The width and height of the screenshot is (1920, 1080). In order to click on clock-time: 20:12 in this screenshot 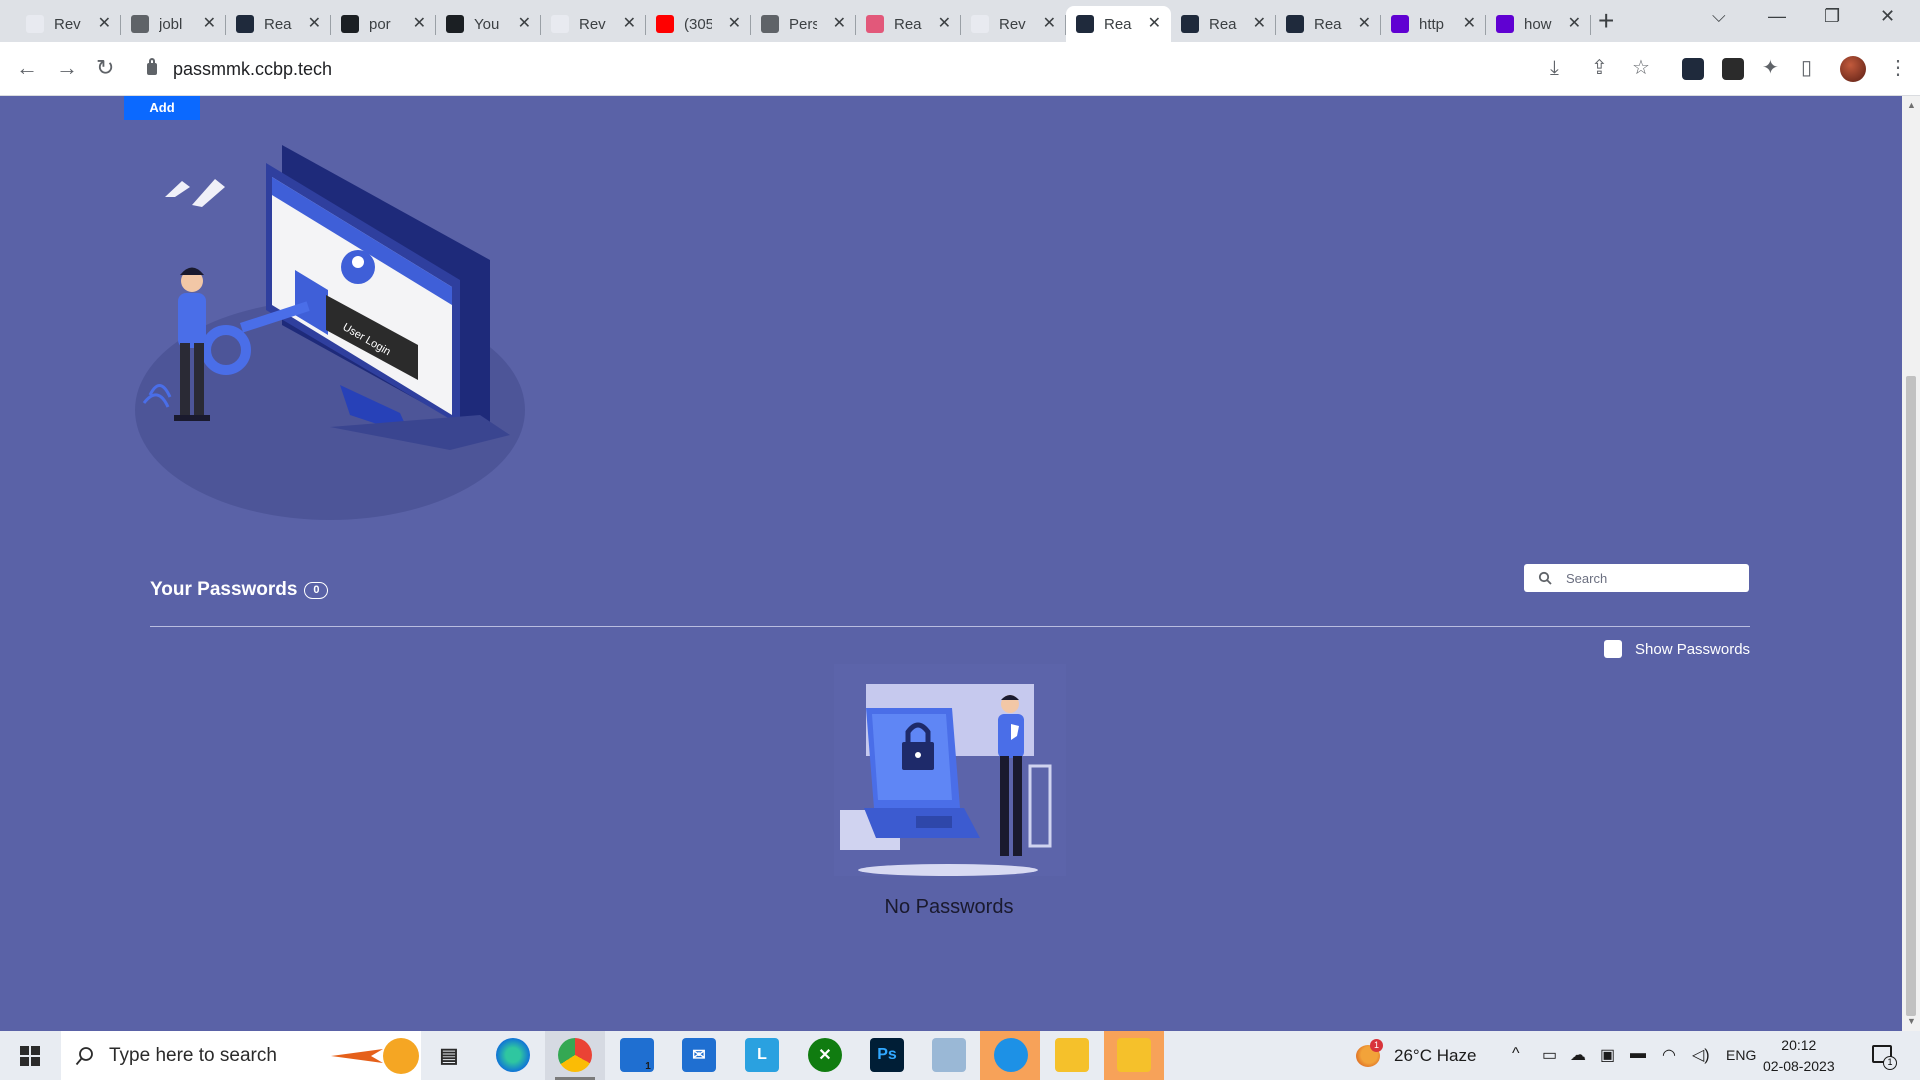, I will do `click(1799, 1045)`.